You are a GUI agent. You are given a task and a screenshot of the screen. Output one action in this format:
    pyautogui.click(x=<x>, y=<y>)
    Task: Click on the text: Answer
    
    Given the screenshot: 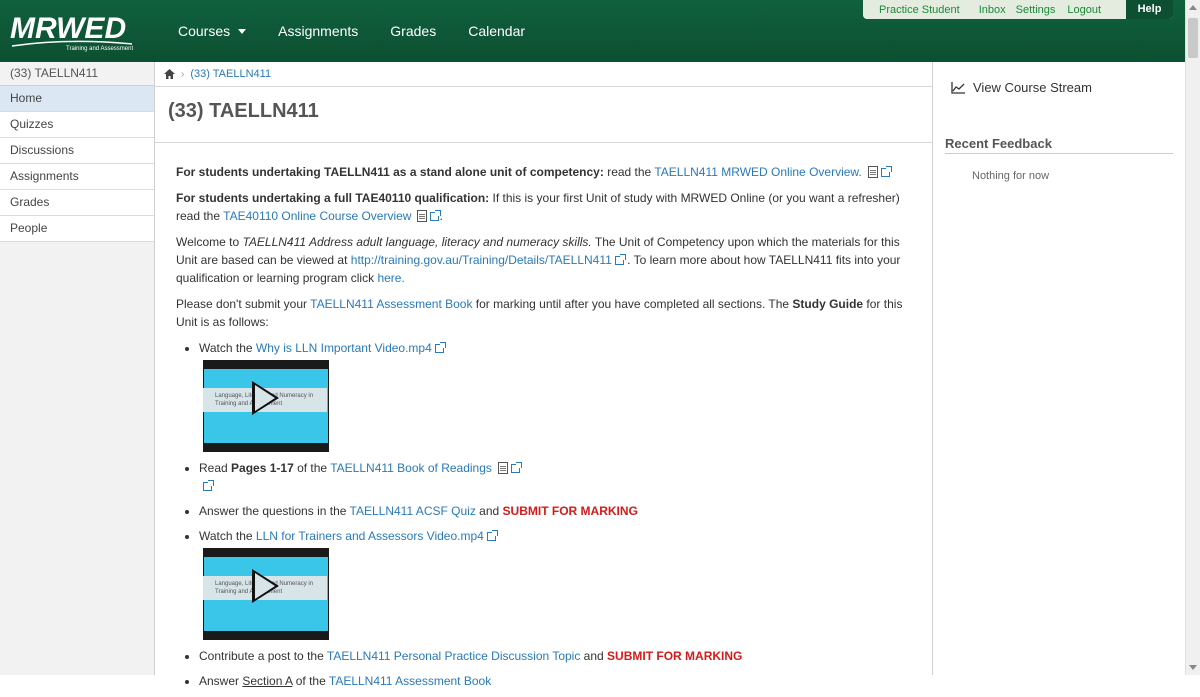 What is the action you would take?
    pyautogui.click(x=221, y=681)
    